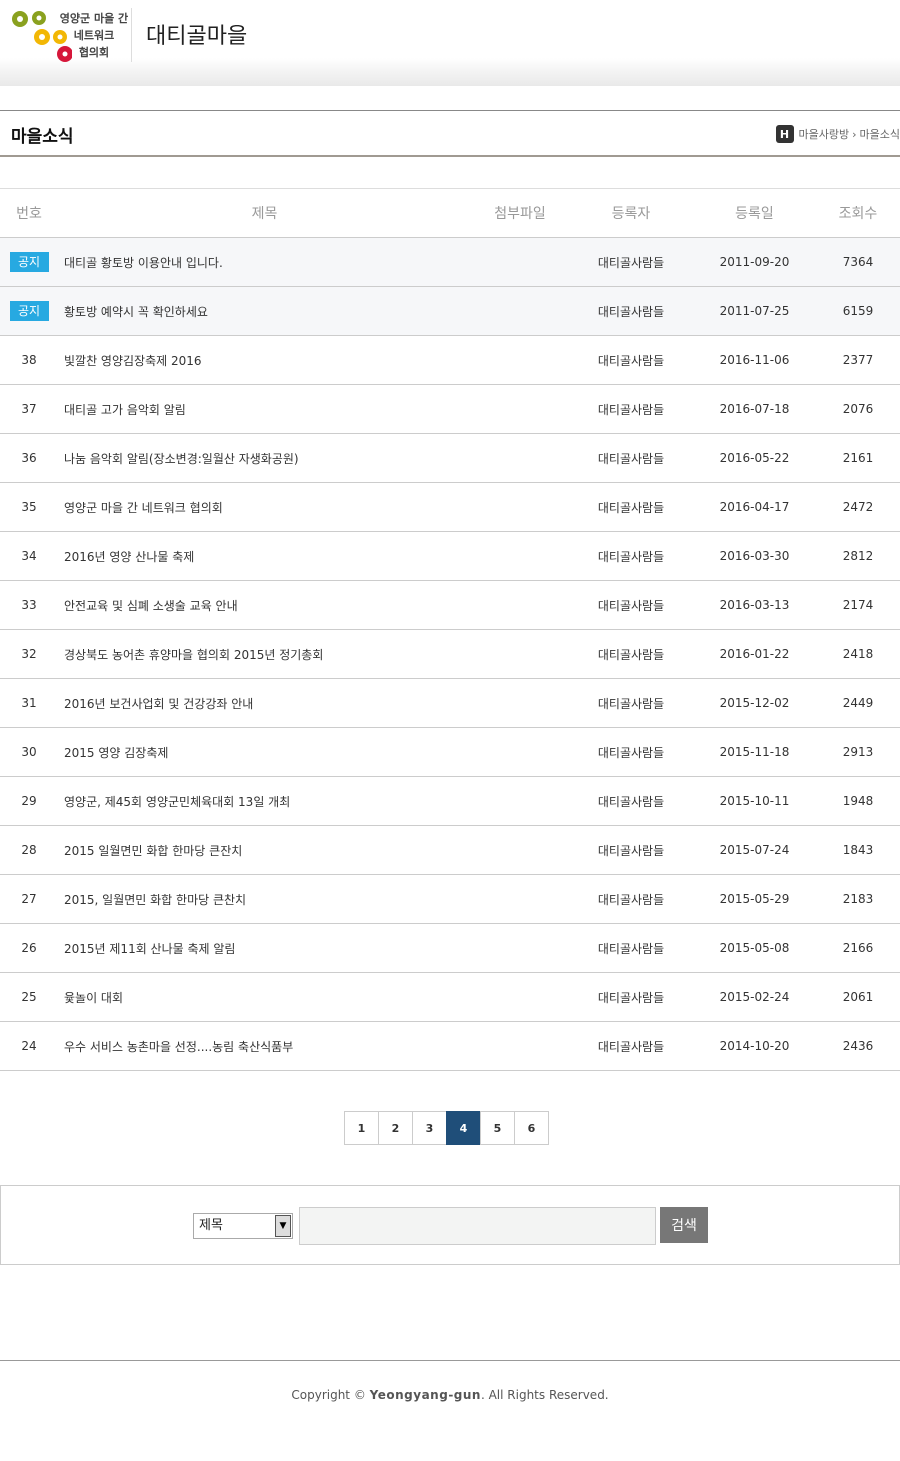 The image size is (900, 1461). What do you see at coordinates (264, 703) in the screenshot?
I see `post-subject-link: 2016년 보건사업회 및 건강강좌 안내` at bounding box center [264, 703].